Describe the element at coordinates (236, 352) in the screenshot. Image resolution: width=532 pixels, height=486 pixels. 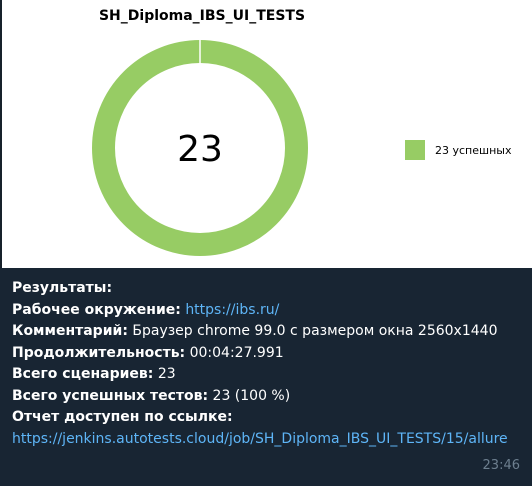
I see `duration-value: 00:04:27.991` at that location.